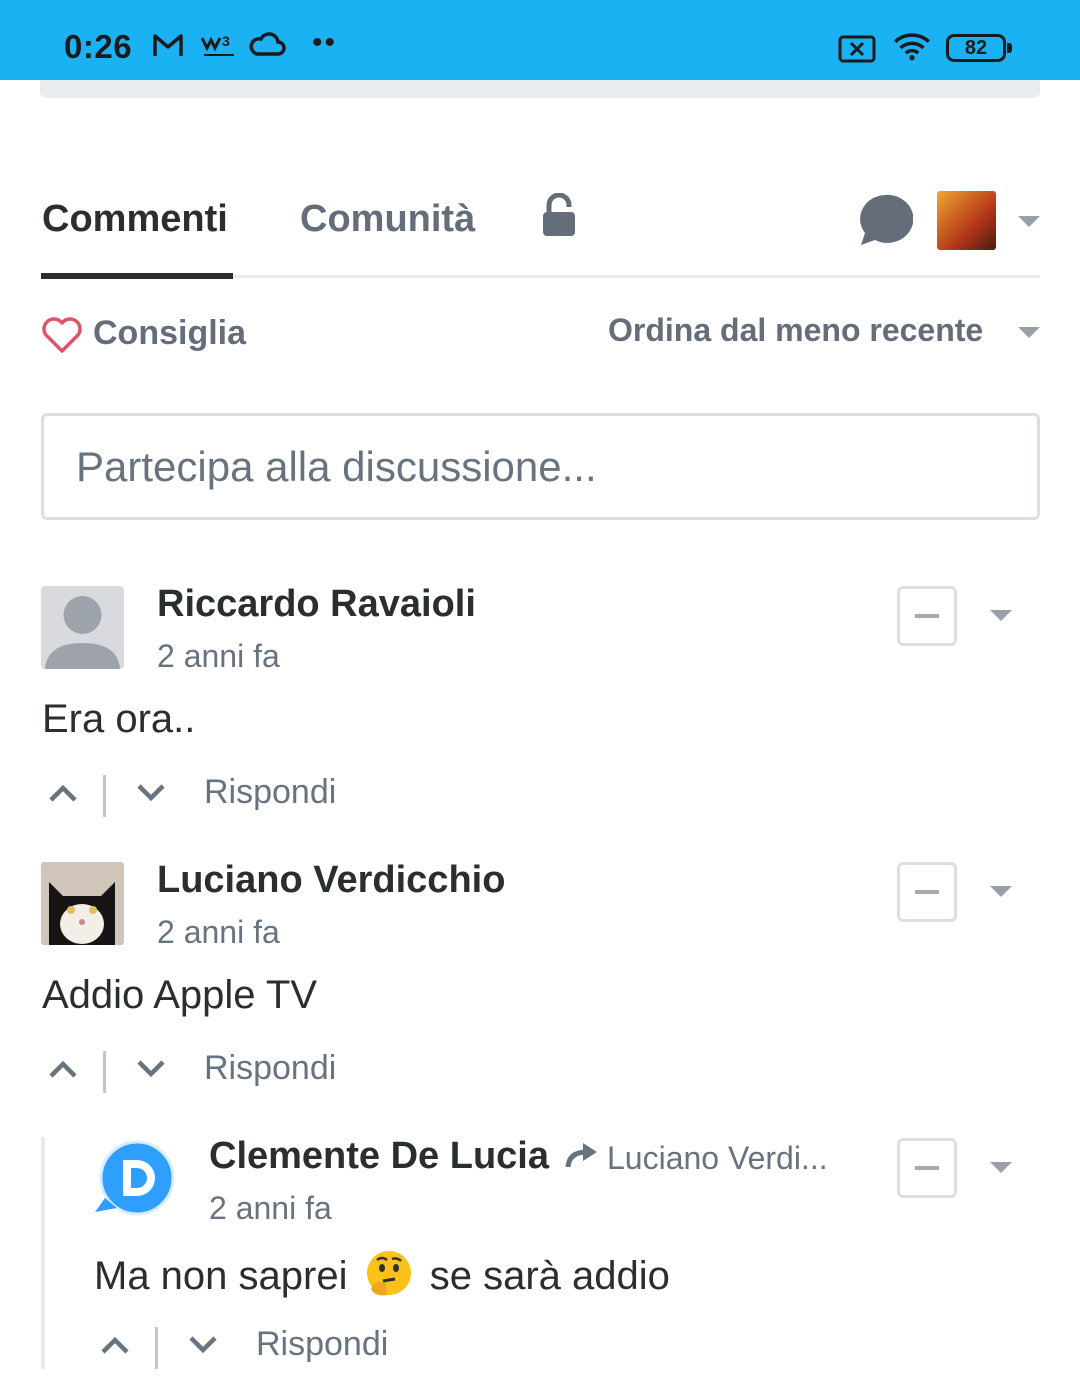 The width and height of the screenshot is (1080, 1382). I want to click on thinking-face-emoji-icon, so click(388, 1273).